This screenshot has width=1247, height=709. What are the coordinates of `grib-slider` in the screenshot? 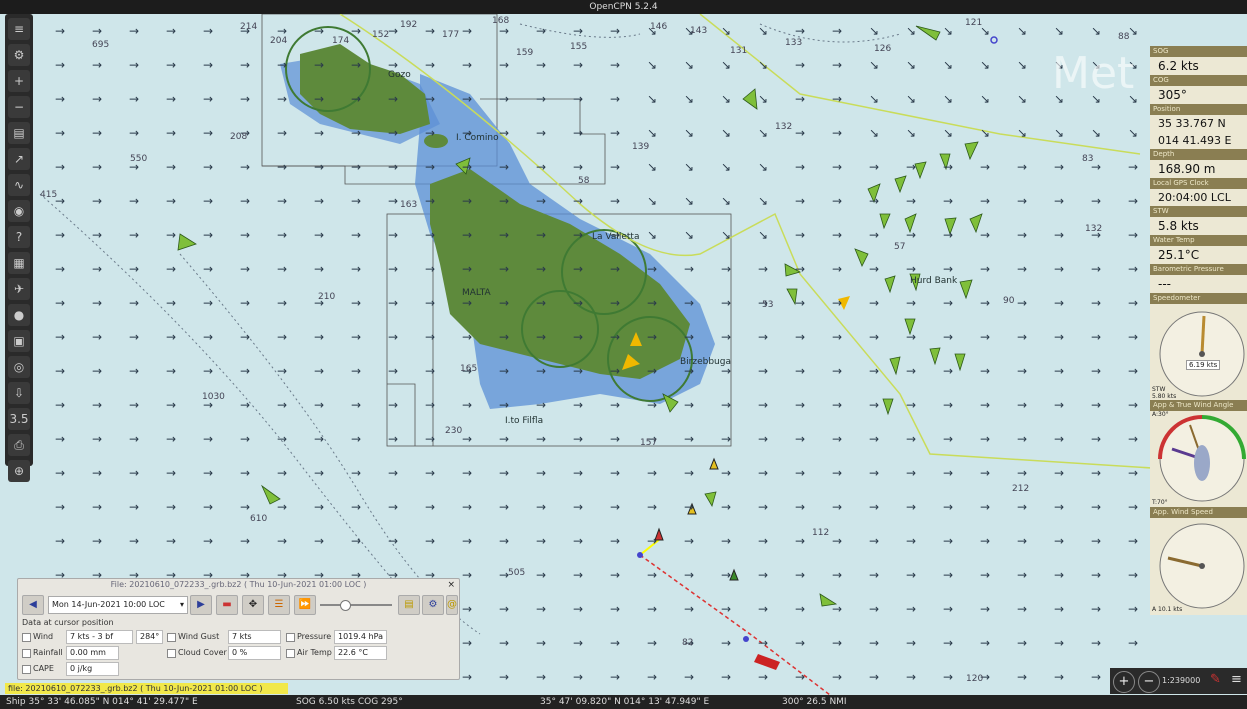 It's located at (356, 605).